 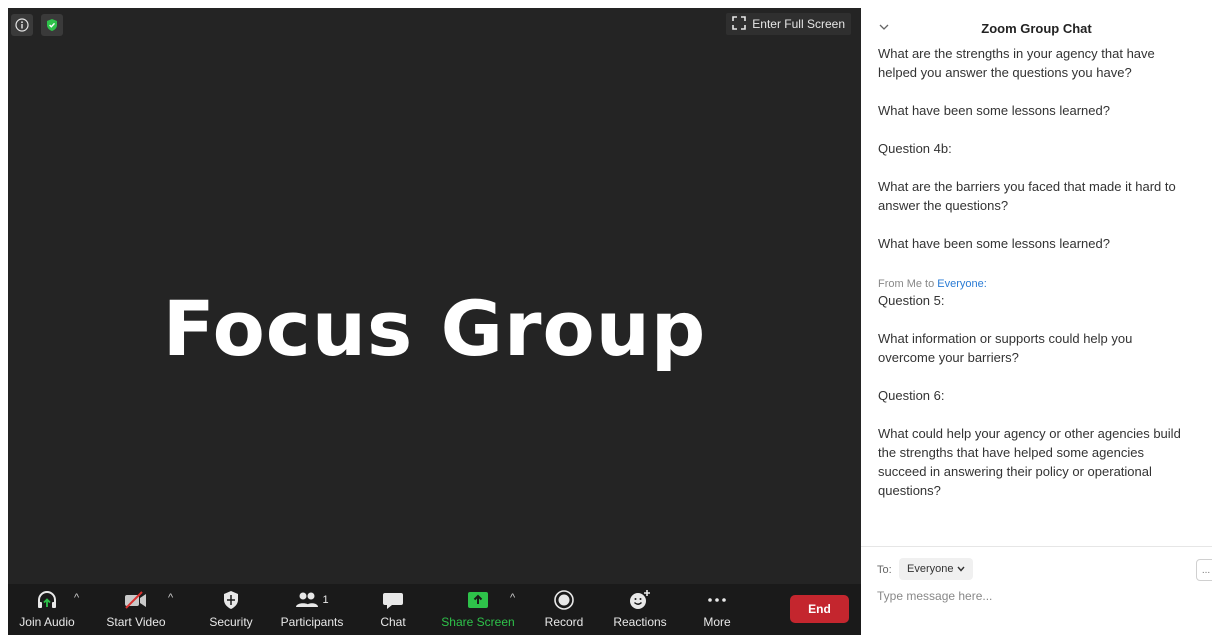 What do you see at coordinates (478, 600) in the screenshot?
I see `share-screen-icon` at bounding box center [478, 600].